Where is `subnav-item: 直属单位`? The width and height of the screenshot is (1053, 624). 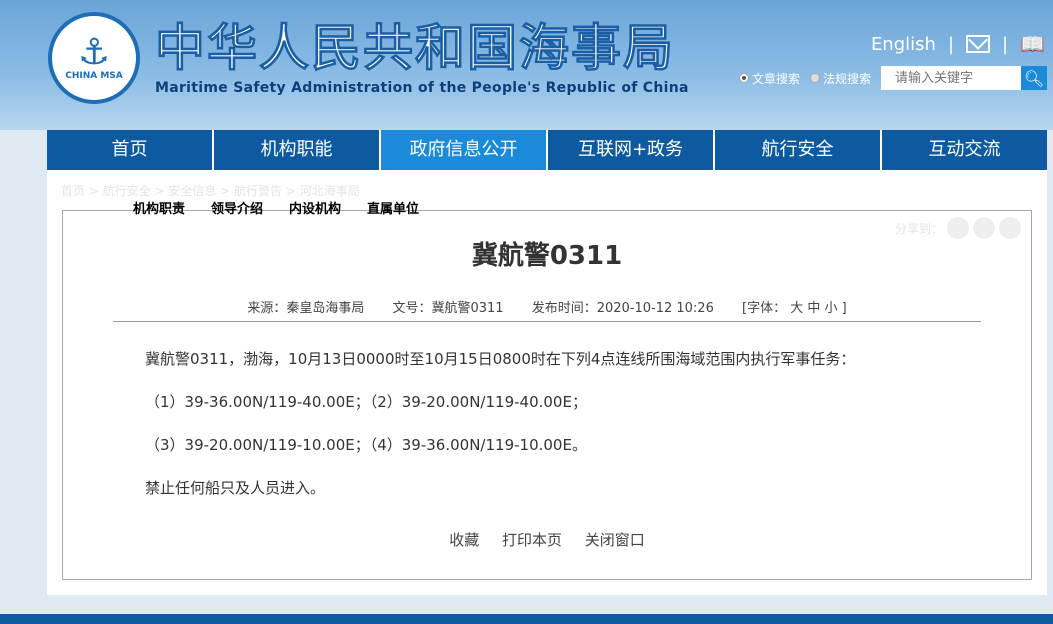
subnav-item: 直属单位 is located at coordinates (393, 207).